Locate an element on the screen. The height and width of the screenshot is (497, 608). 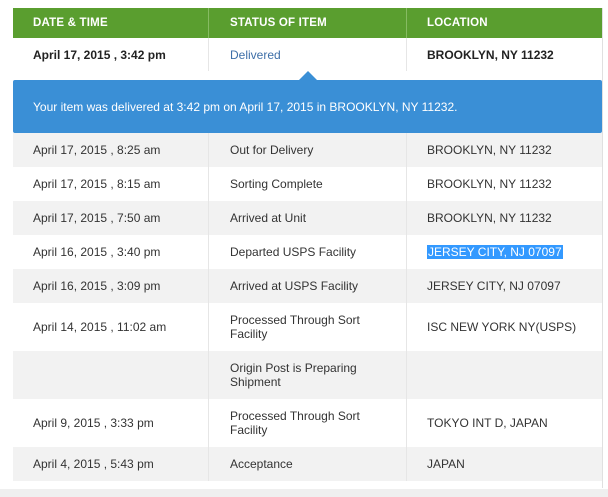
row-date: April 16, 2015 , 3:40 pm is located at coordinates (97, 252).